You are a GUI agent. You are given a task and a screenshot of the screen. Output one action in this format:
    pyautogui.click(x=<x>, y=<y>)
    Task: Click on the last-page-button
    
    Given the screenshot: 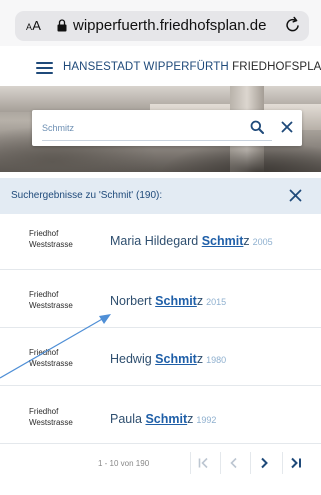 What is the action you would take?
    pyautogui.click(x=295, y=463)
    